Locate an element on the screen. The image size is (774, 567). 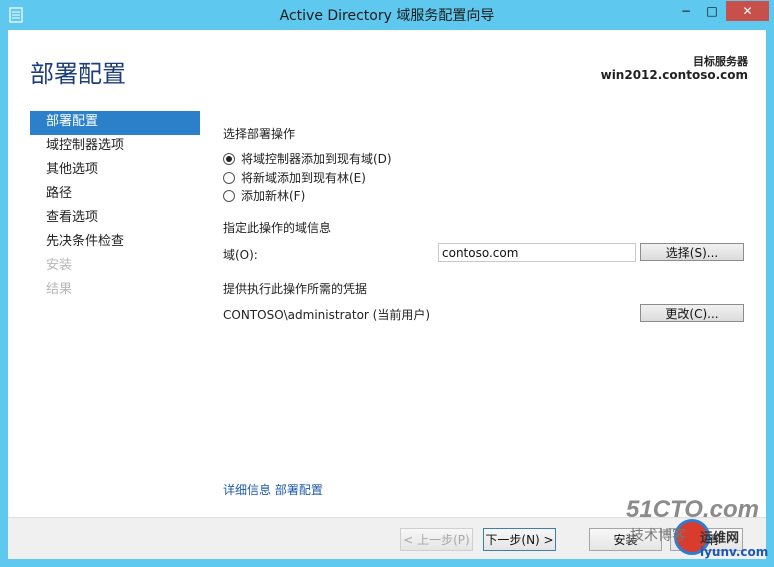
nav-item-prerequisites-check: 先决条件检查 is located at coordinates (115, 243).